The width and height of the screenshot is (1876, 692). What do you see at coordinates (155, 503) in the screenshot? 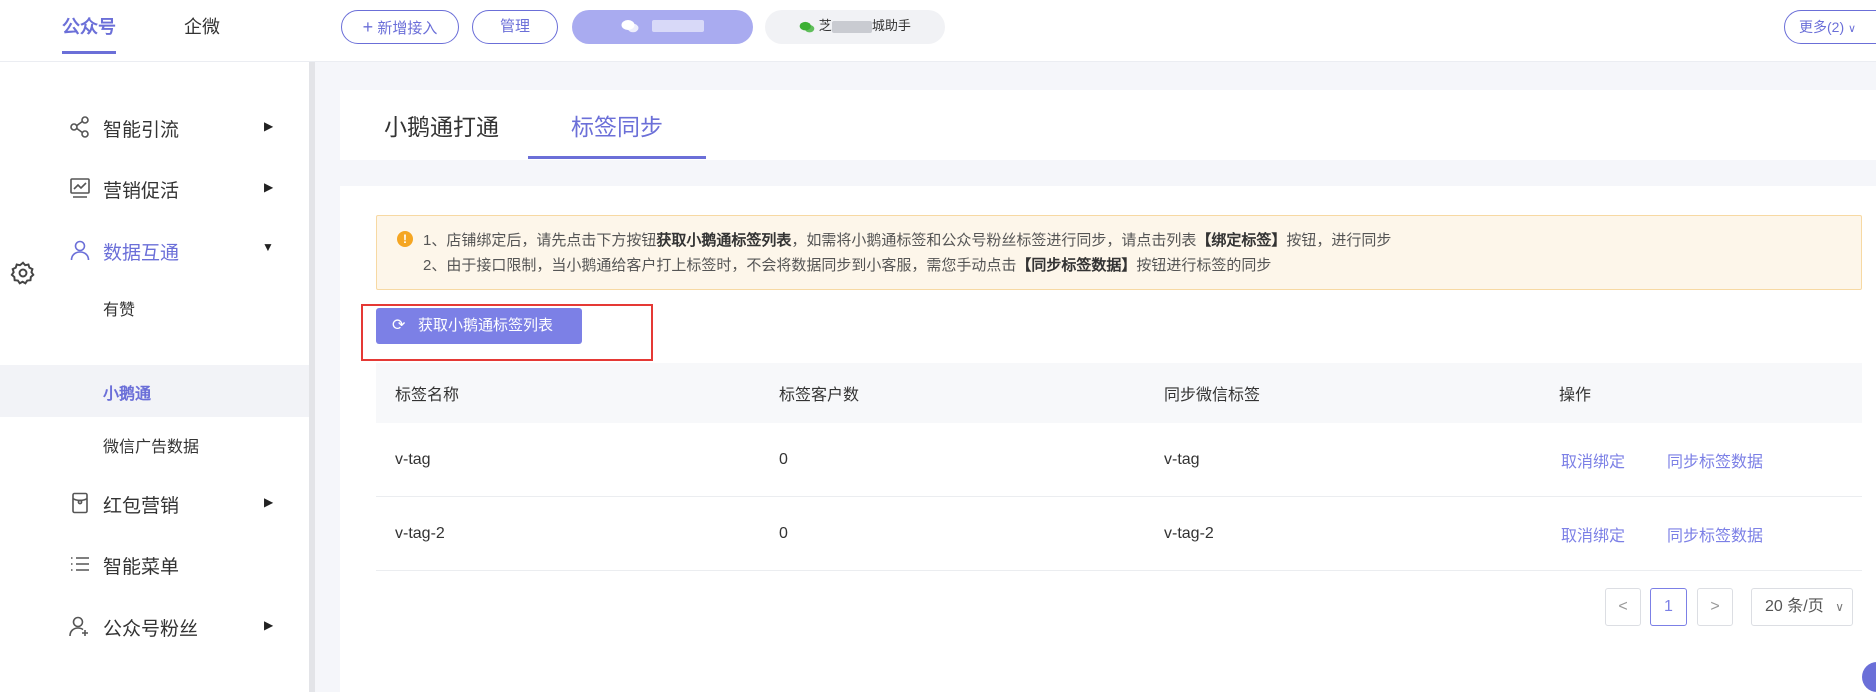
I see `sidebar-item-red-packet: 红包营销 ▶` at bounding box center [155, 503].